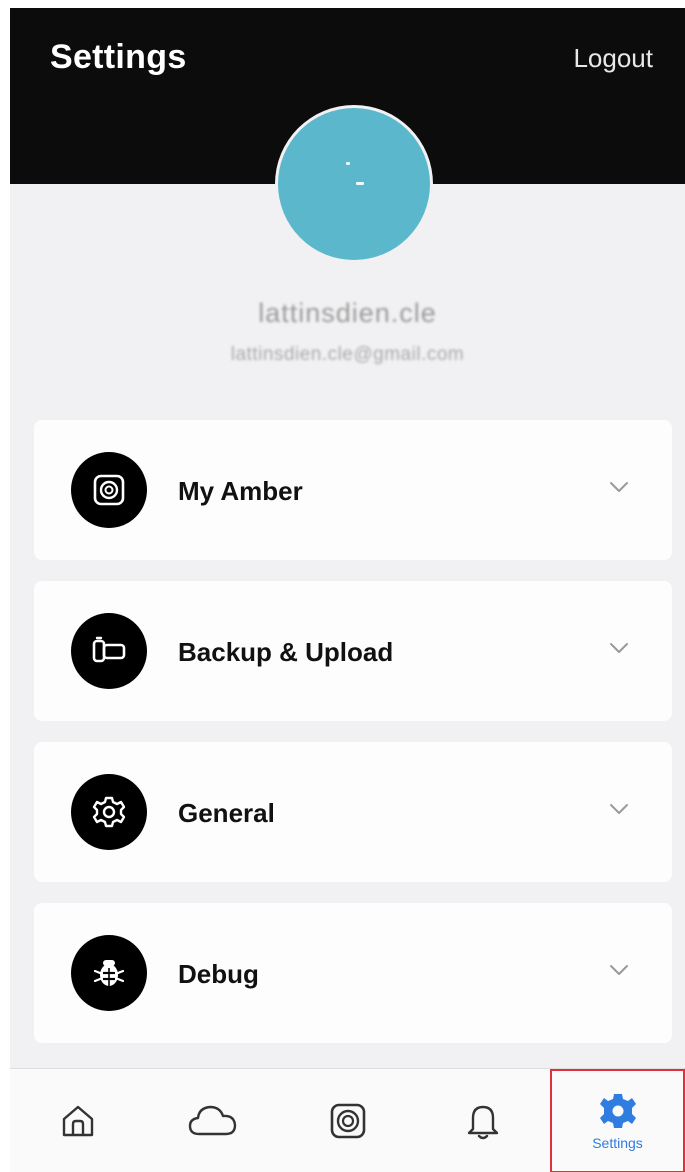 This screenshot has height=1172, width=685. I want to click on bell-icon, so click(482, 1122).